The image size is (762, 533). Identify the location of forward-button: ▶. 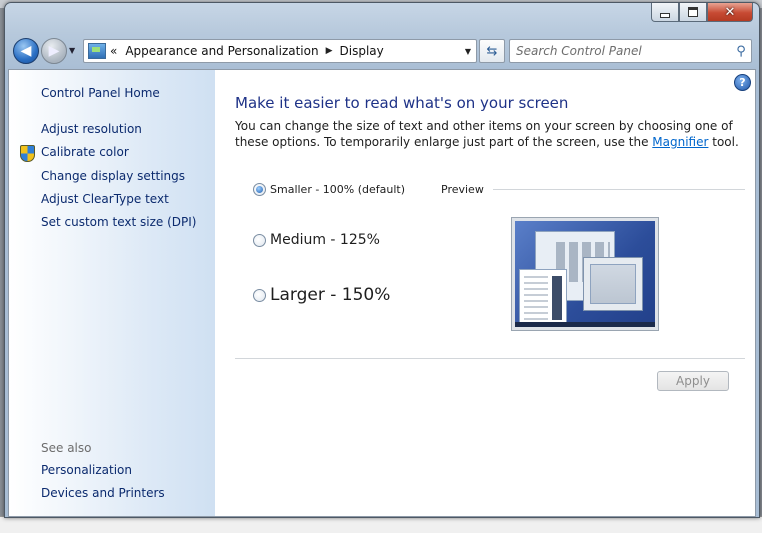
(54, 51).